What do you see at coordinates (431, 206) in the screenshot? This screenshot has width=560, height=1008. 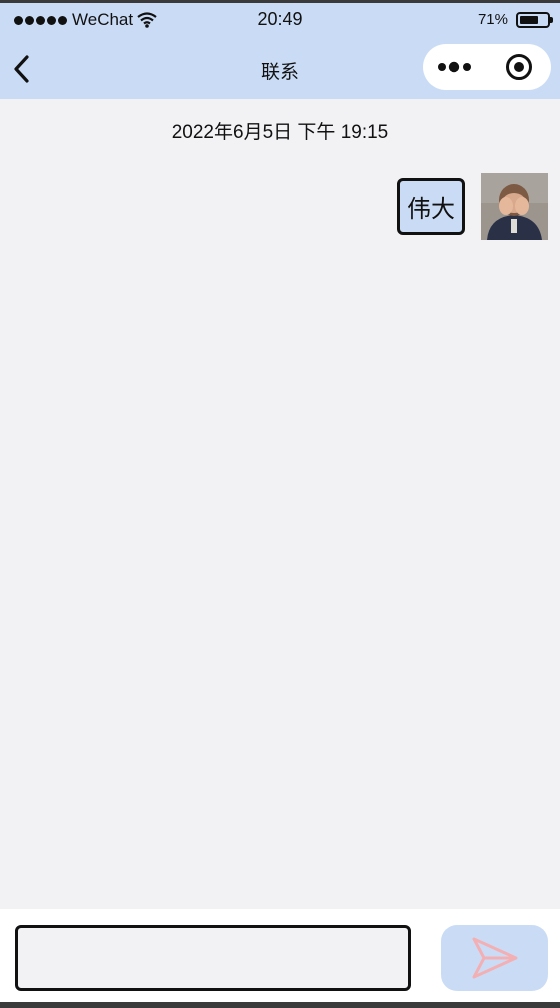 I see `message-bubble: 伟大` at bounding box center [431, 206].